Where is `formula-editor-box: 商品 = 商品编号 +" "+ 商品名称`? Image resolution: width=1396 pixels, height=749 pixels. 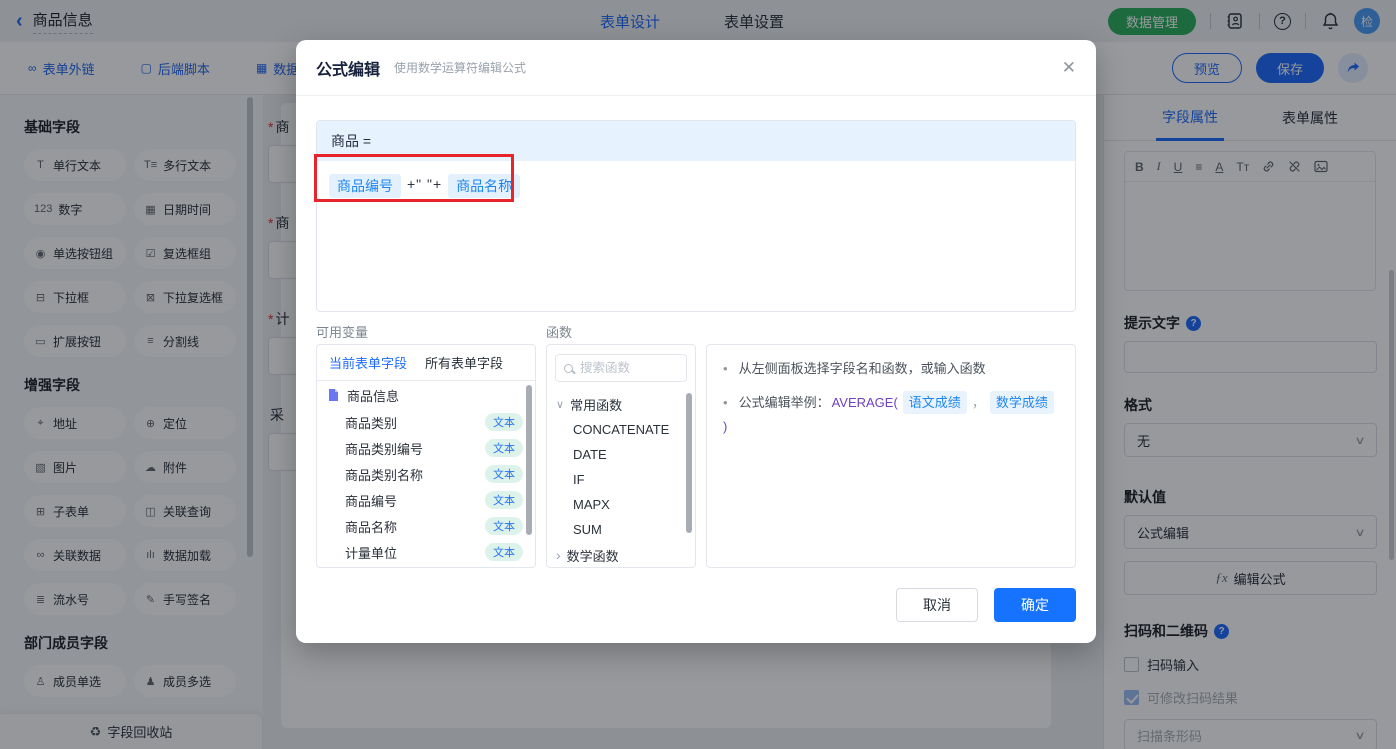
formula-editor-box: 商品 = 商品编号 +" "+ 商品名称 is located at coordinates (696, 216).